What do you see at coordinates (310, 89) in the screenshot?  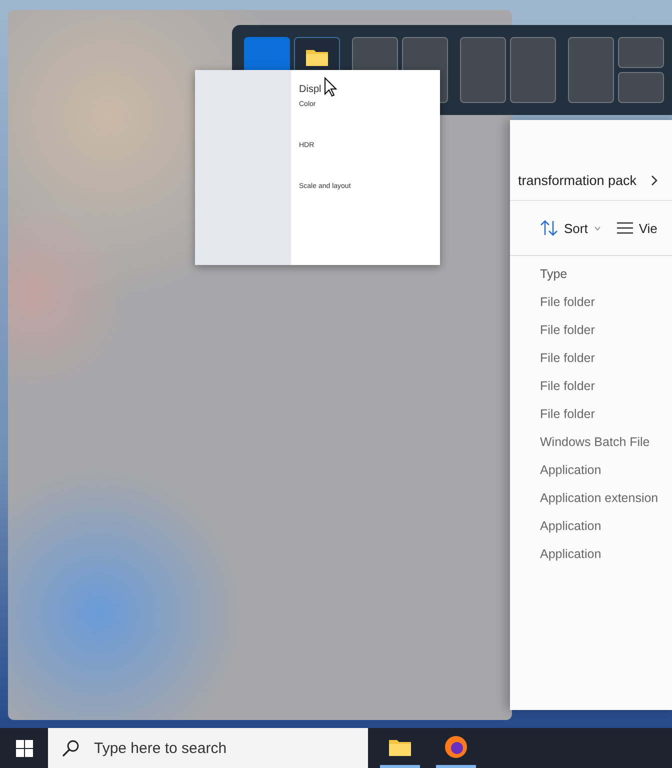 I see `page-title: Displ` at bounding box center [310, 89].